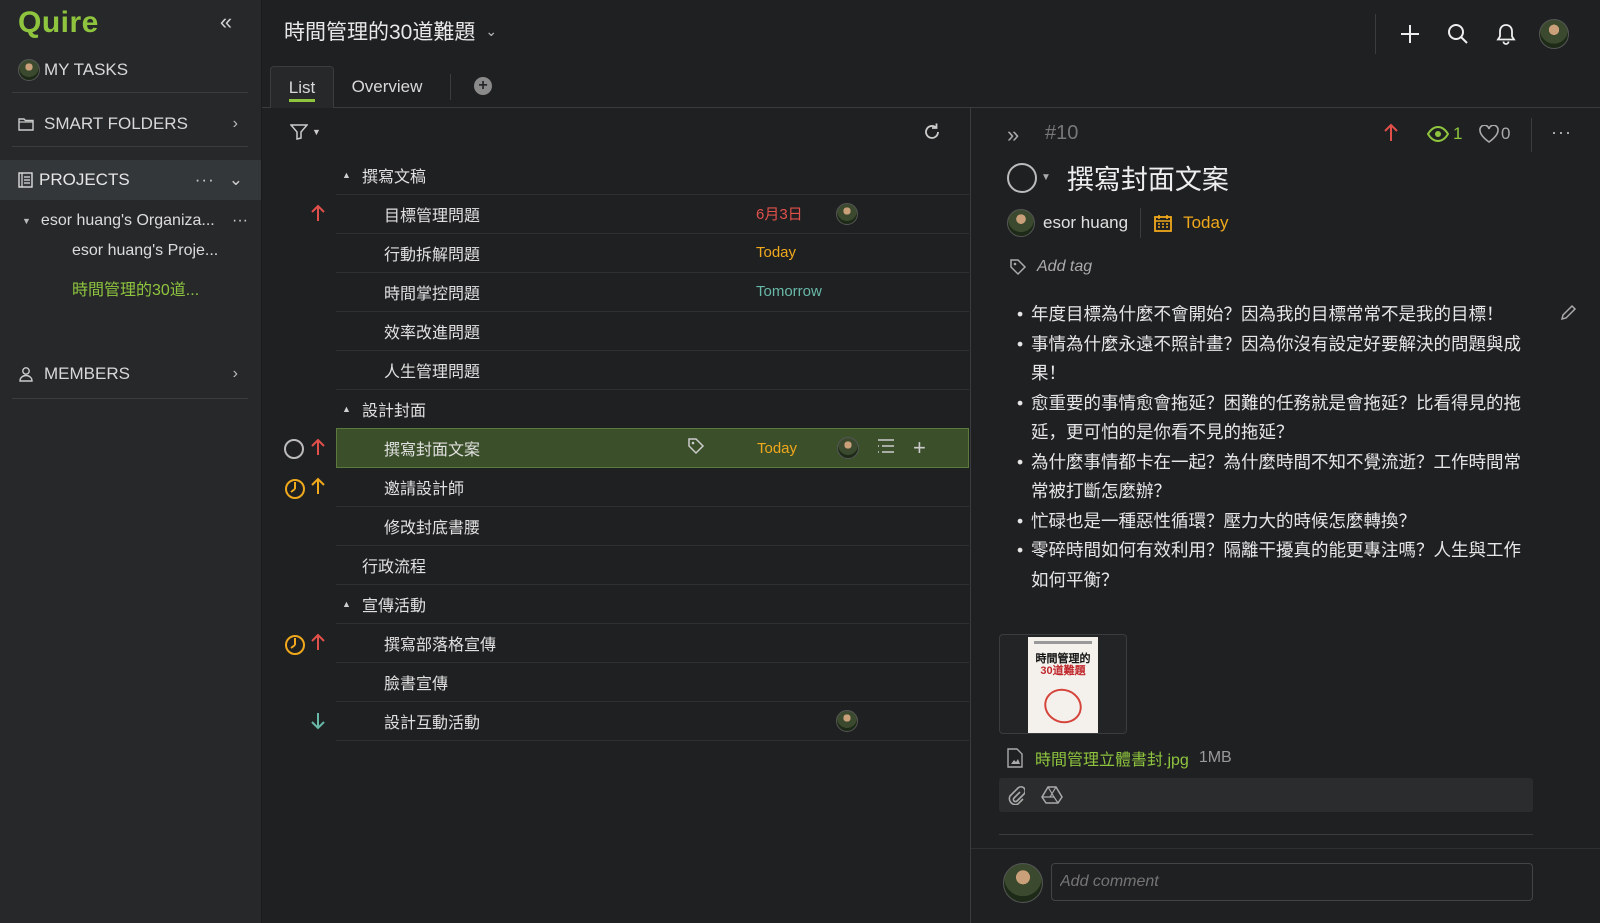 The width and height of the screenshot is (1600, 923). What do you see at coordinates (432, 292) in the screenshot?
I see `task-name: 時間掌控問題` at bounding box center [432, 292].